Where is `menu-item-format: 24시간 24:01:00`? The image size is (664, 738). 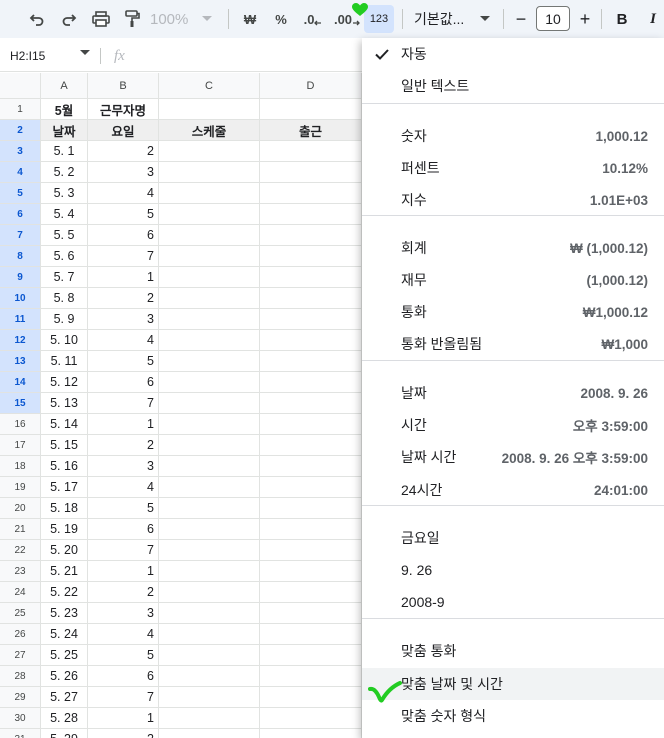 menu-item-format: 24시간 24:01:00 is located at coordinates (513, 490).